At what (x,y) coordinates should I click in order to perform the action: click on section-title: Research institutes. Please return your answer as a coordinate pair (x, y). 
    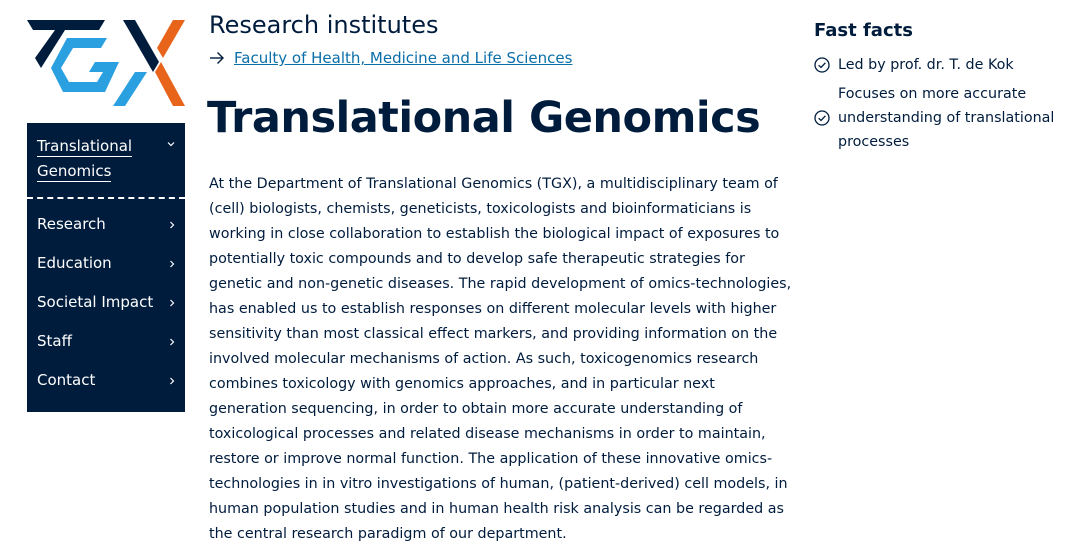
    Looking at the image, I should click on (324, 25).